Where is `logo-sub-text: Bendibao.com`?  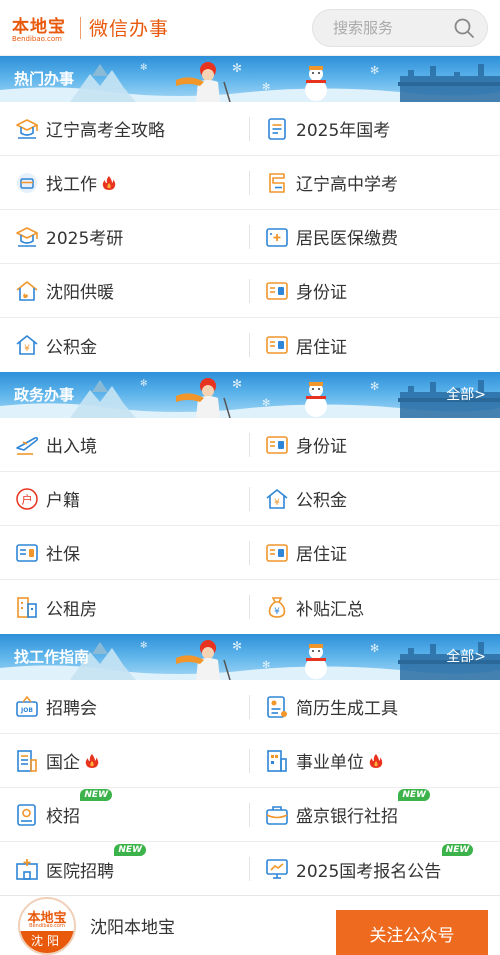 logo-sub-text: Bendibao.com is located at coordinates (37, 39).